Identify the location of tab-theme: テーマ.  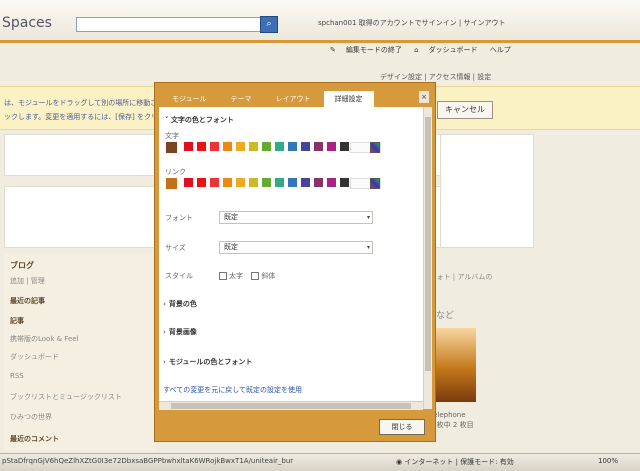
(241, 99).